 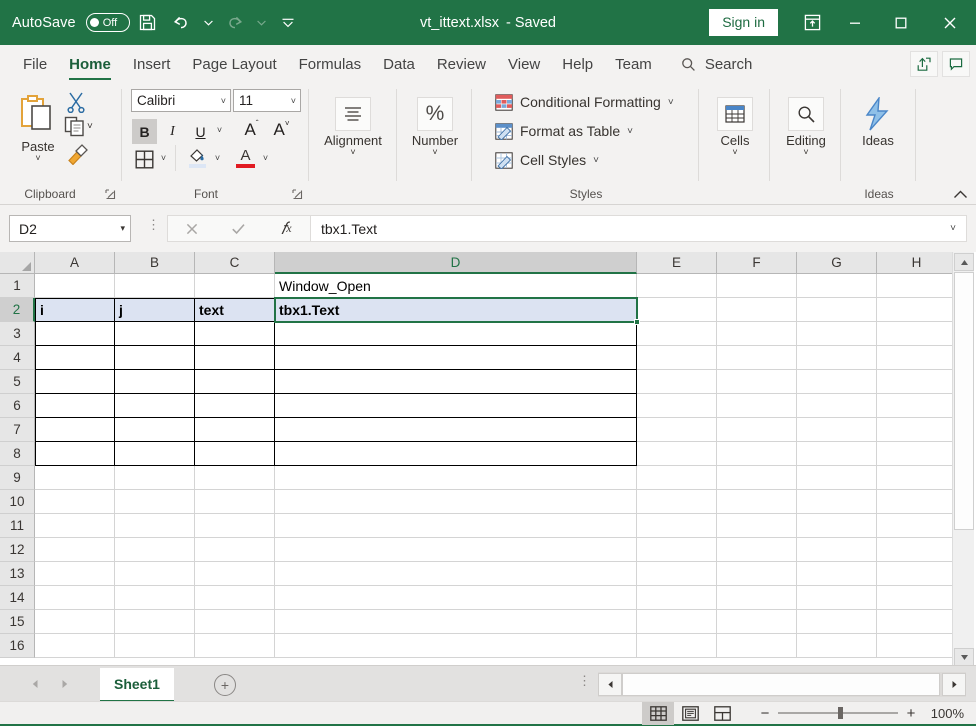 I want to click on cell-C14, so click(x=235, y=598).